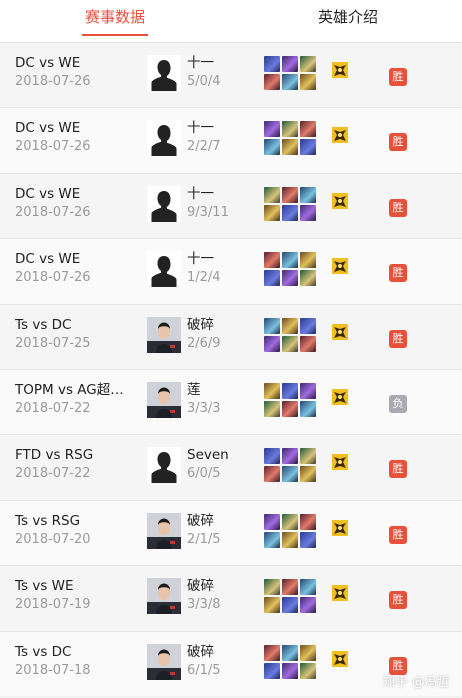 The height and width of the screenshot is (698, 462). Describe the element at coordinates (231, 21) in the screenshot. I see `tab-bar: 赛事数据 英雄介绍` at that location.